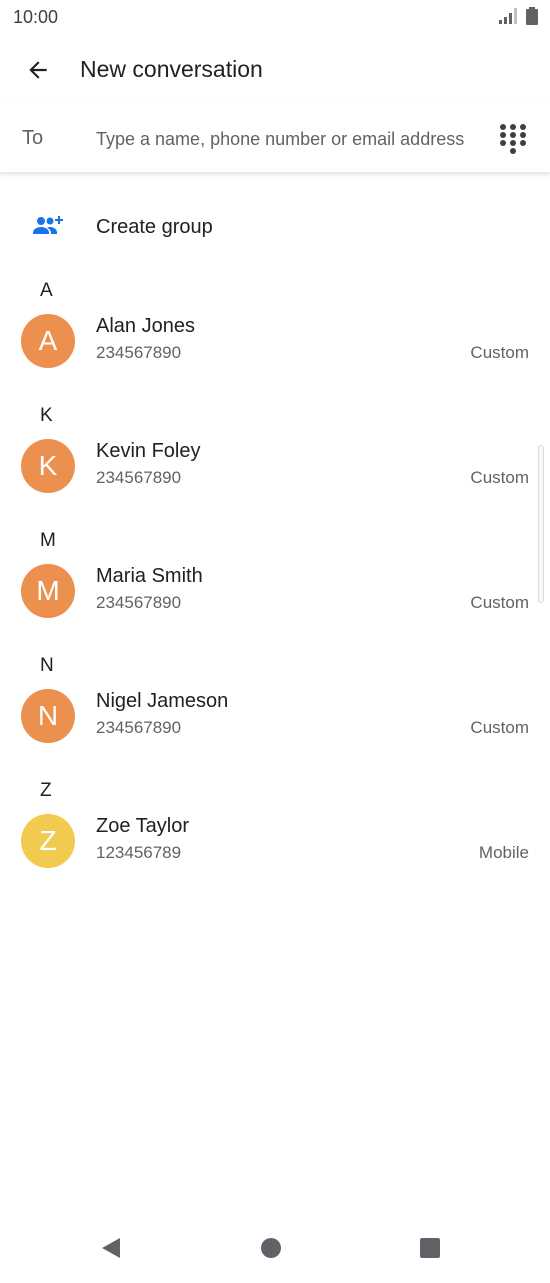 The image size is (550, 1283). I want to click on create-group-button: Create group, so click(275, 228).